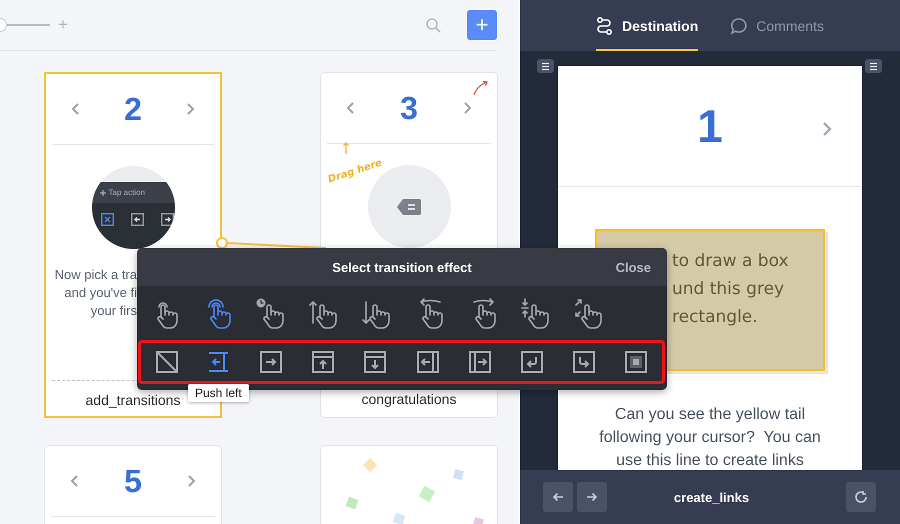 This screenshot has width=900, height=524. I want to click on slide-up-icon, so click(323, 362).